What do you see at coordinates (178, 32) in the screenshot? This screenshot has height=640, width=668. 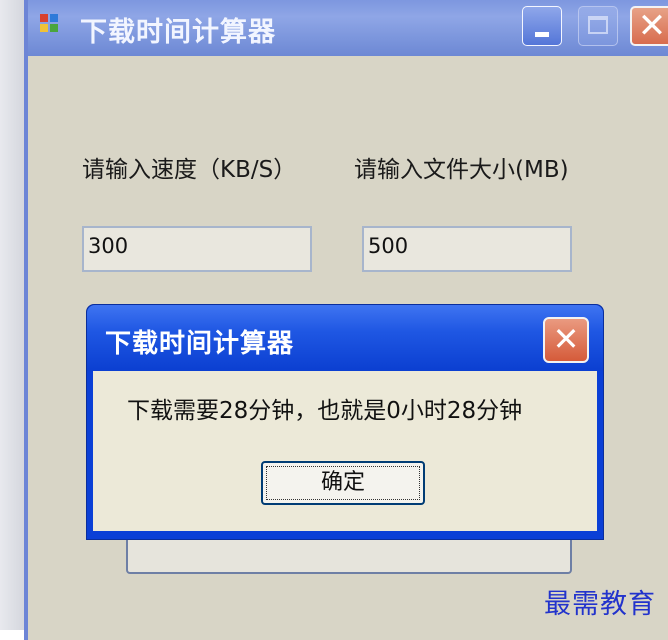 I see `window-title: 下载时间计算器` at bounding box center [178, 32].